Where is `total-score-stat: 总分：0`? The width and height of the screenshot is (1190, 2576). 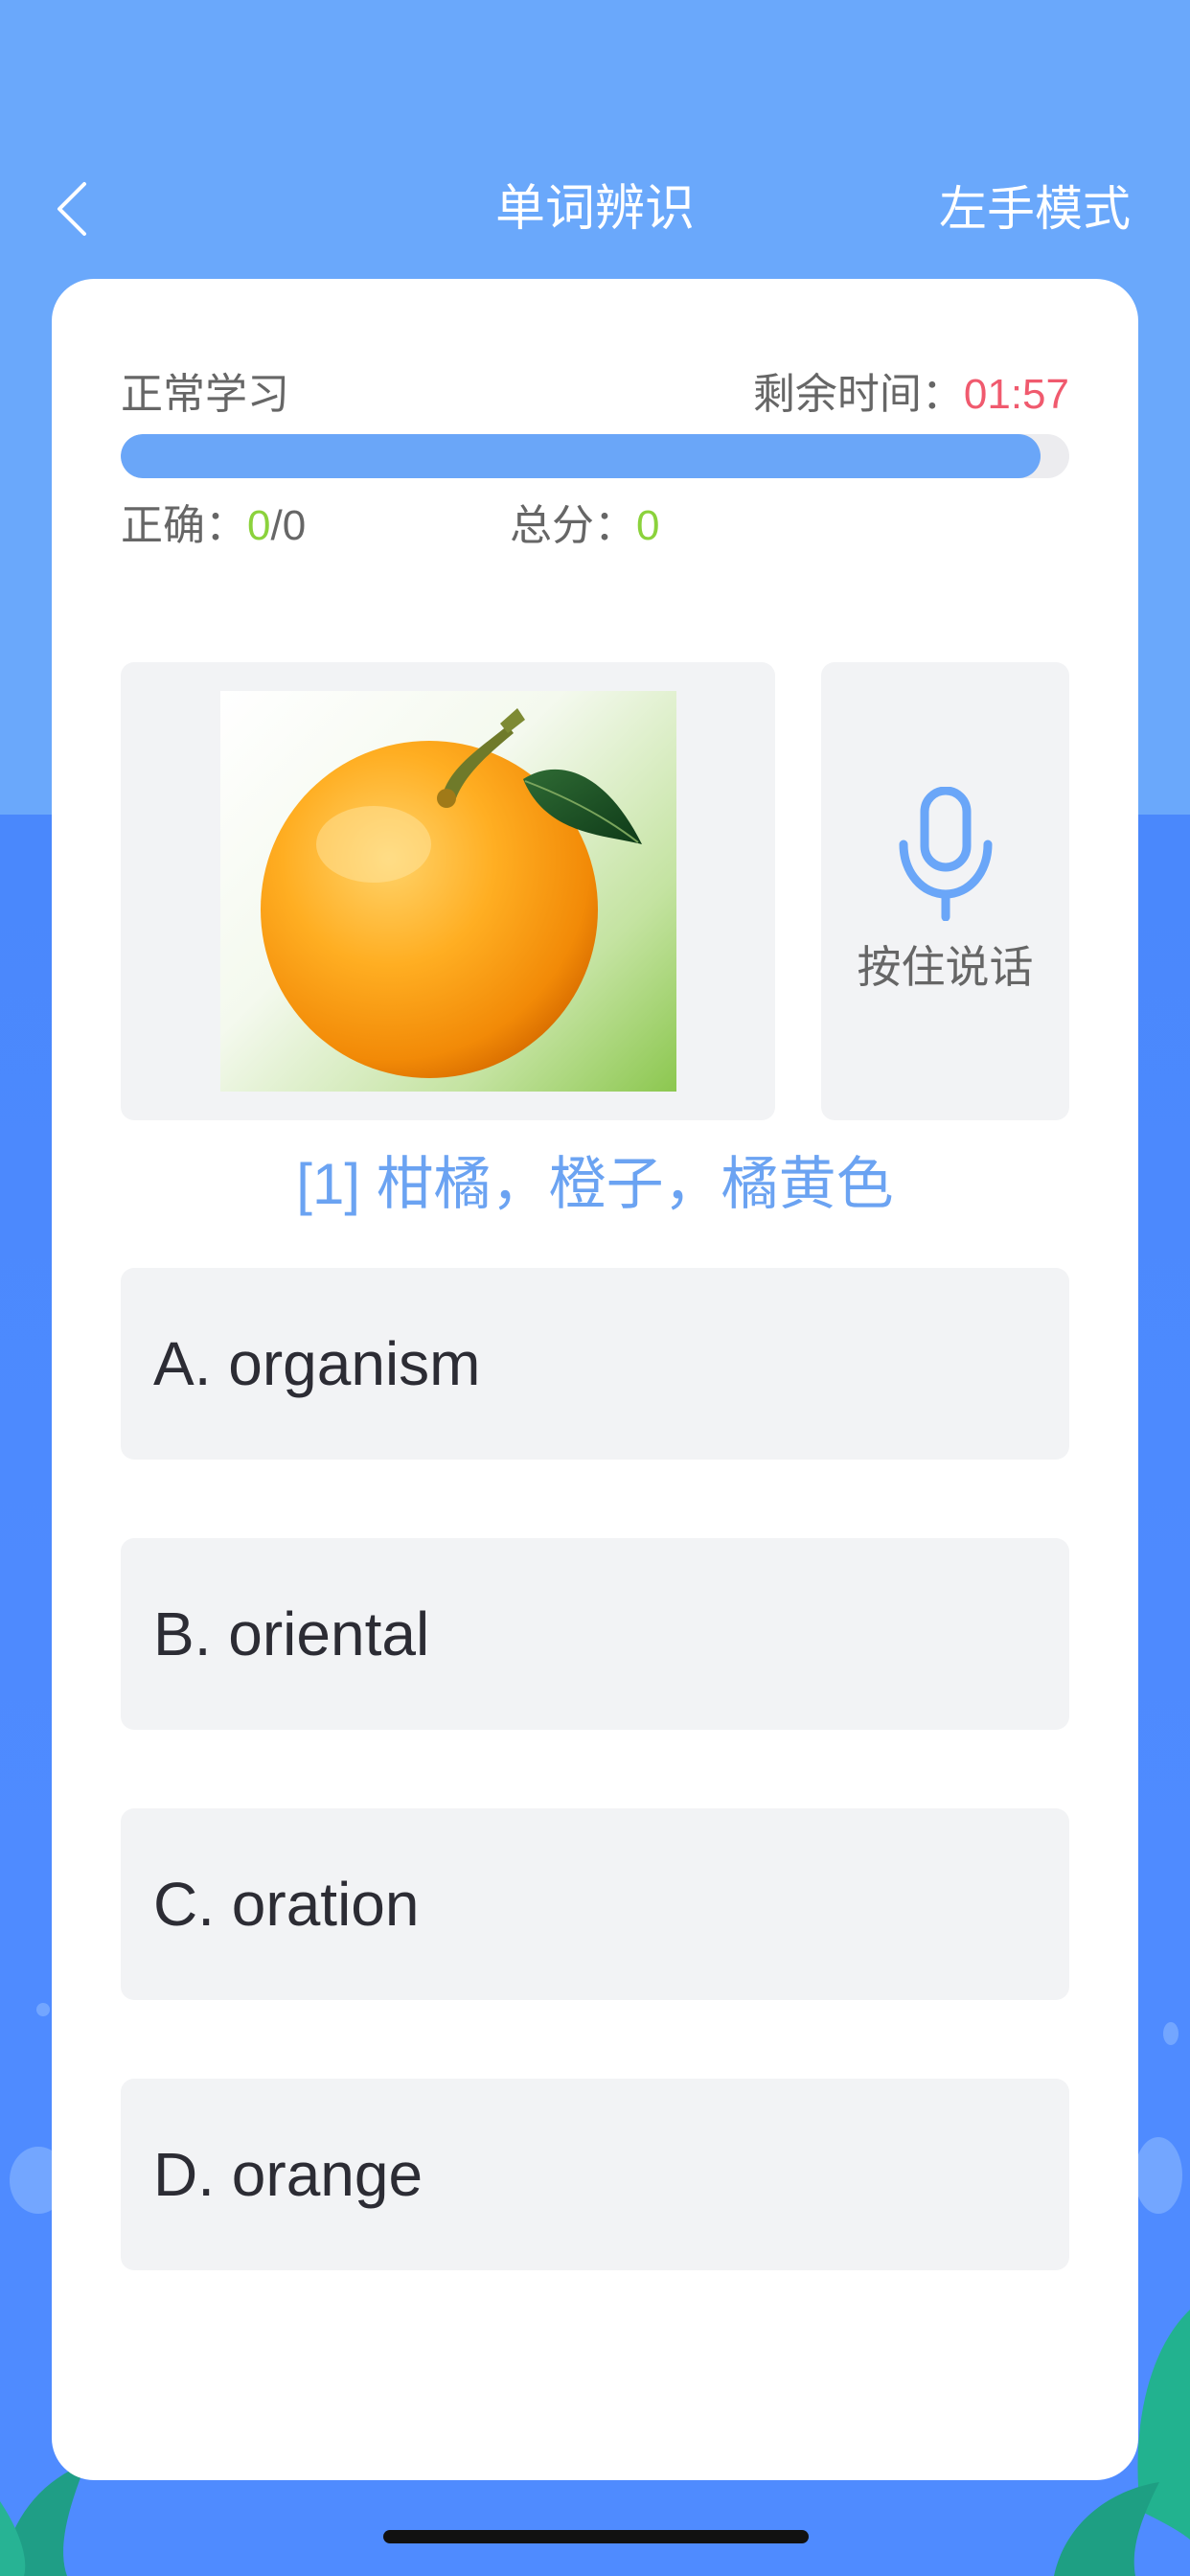
total-score-stat: 总分：0 is located at coordinates (585, 526).